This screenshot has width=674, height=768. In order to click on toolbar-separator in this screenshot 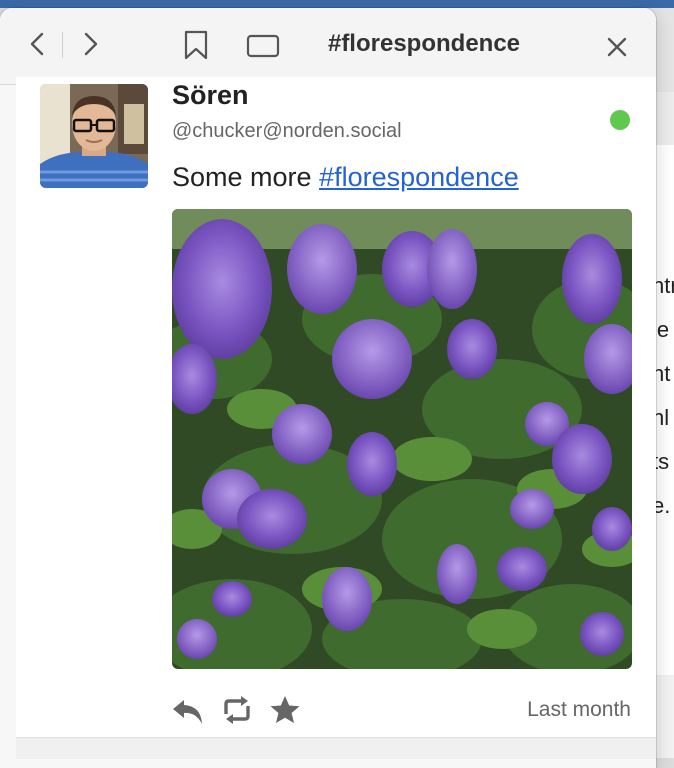, I will do `click(62, 45)`.